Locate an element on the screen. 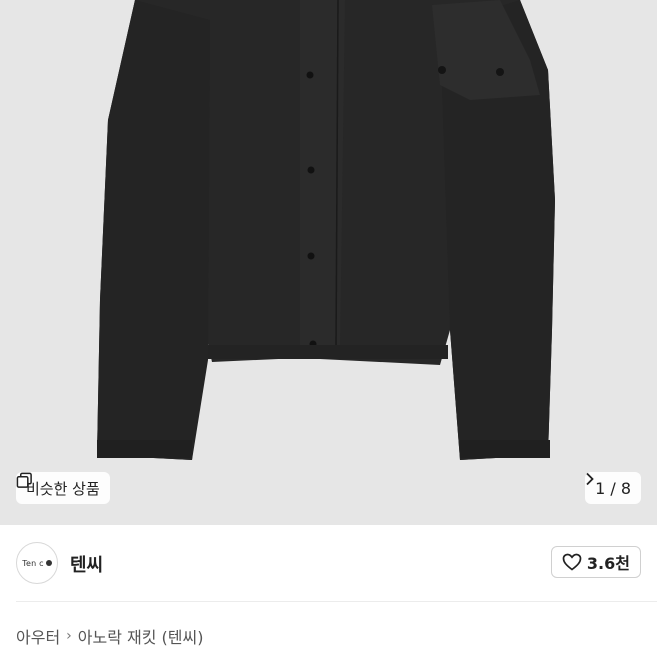  breadcrumb: 아우터 › 아노락 재킷 (텐씨) is located at coordinates (109, 636).